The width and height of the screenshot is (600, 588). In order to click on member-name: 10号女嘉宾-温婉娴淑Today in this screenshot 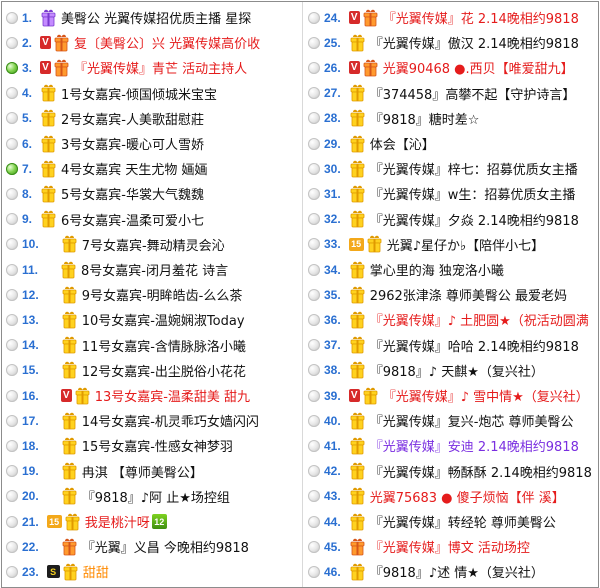, I will do `click(163, 319)`.